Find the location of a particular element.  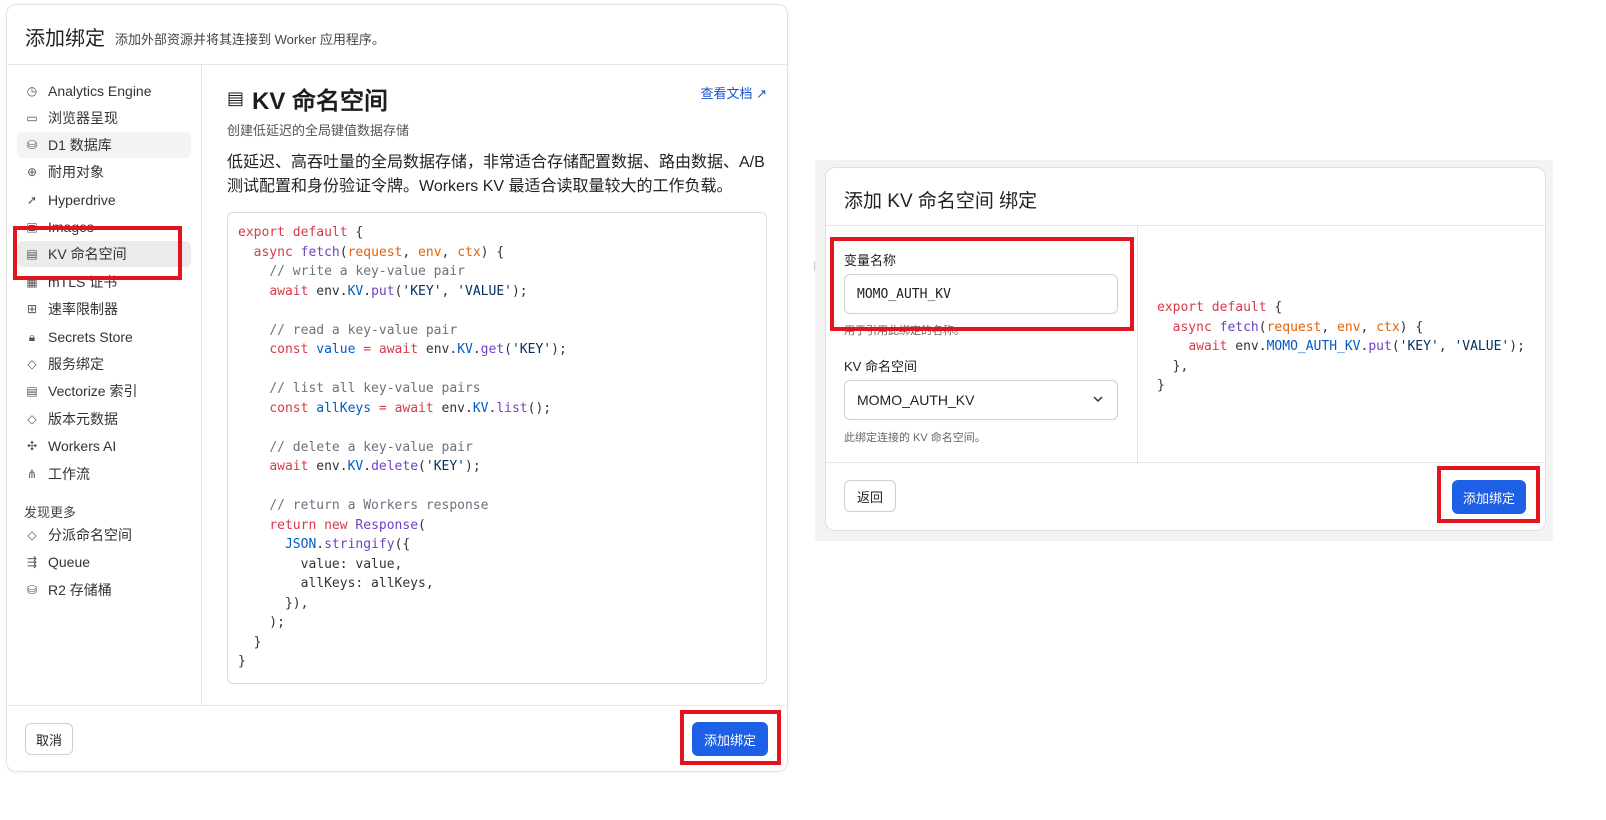

kv-icon: ▤ is located at coordinates (236, 98).